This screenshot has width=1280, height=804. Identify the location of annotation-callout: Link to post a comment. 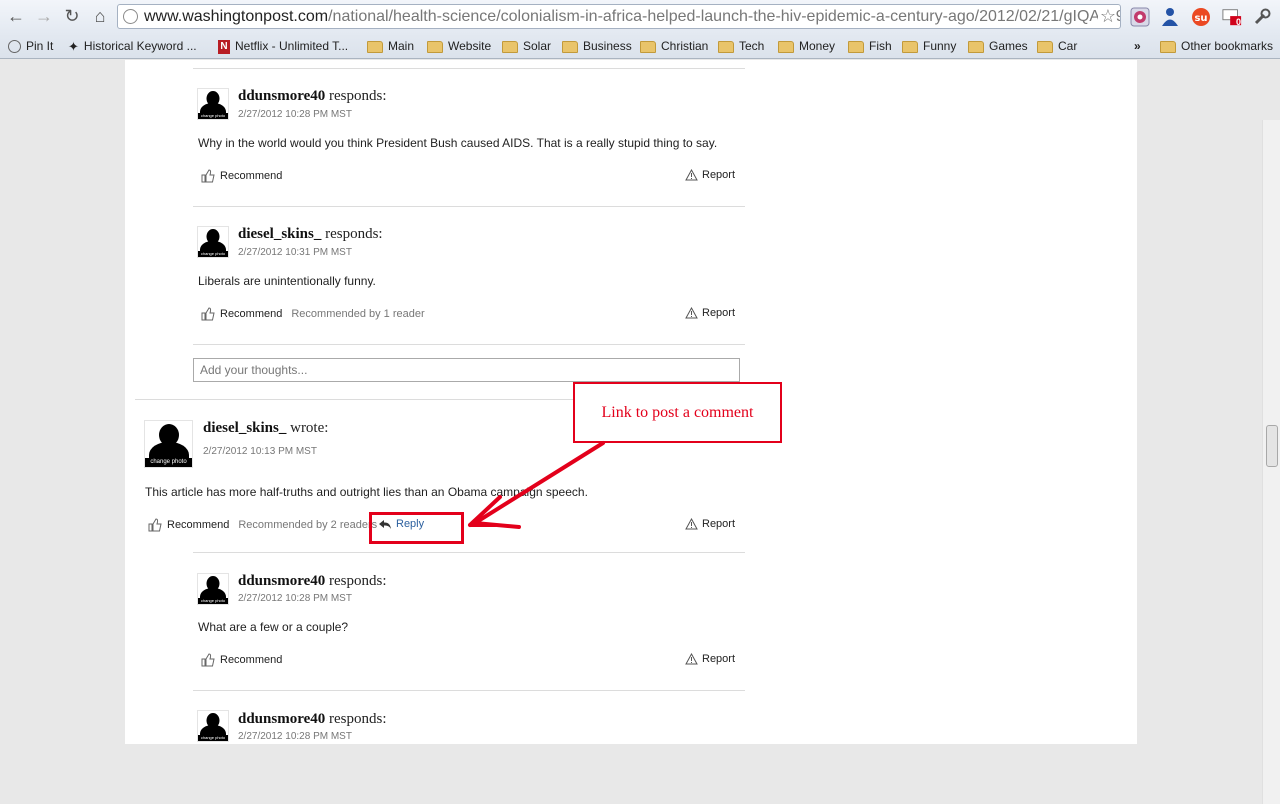
(677, 412).